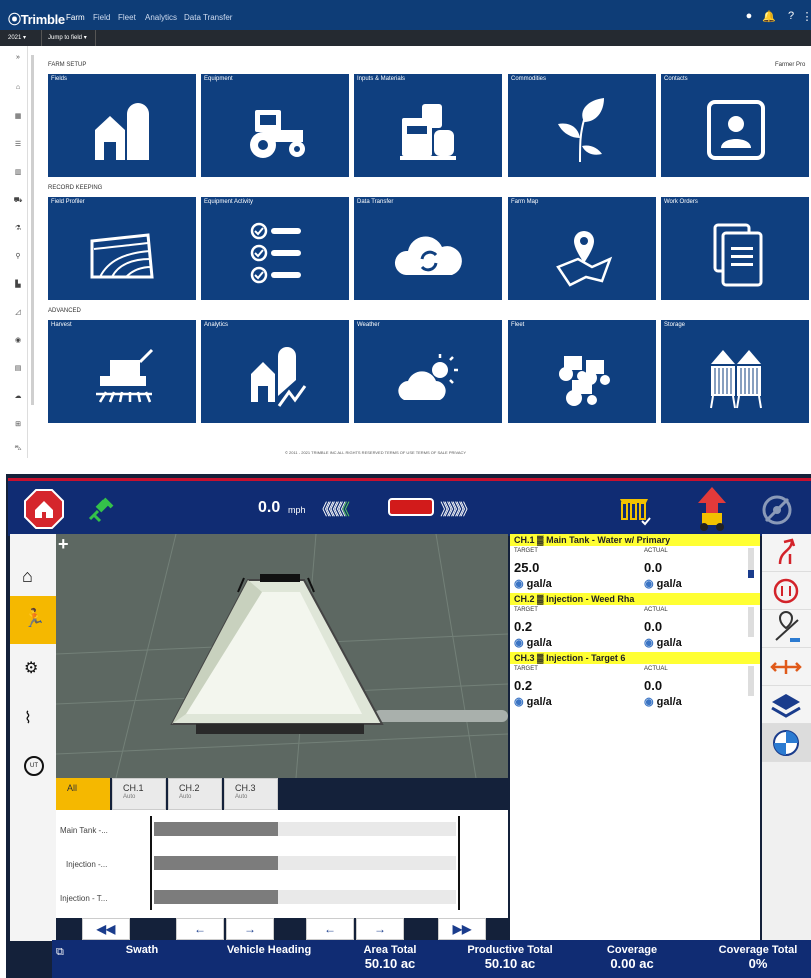 This screenshot has height=978, width=811. Describe the element at coordinates (60, 952) in the screenshot. I see `copy-icon: ⧉` at that location.